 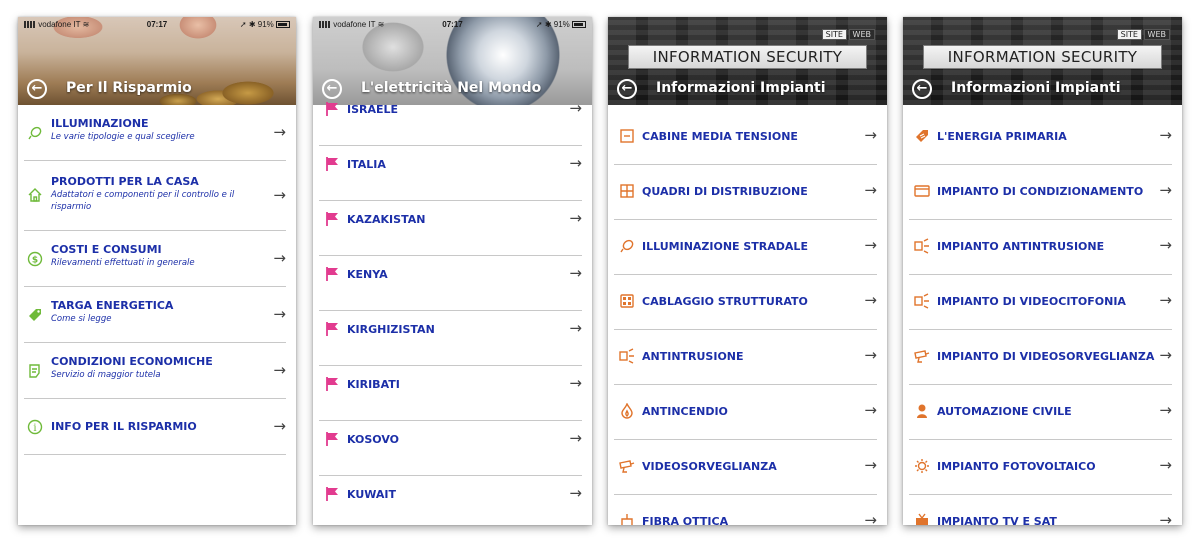 What do you see at coordinates (452, 393) in the screenshot?
I see `list-item: KIRIBATI →` at bounding box center [452, 393].